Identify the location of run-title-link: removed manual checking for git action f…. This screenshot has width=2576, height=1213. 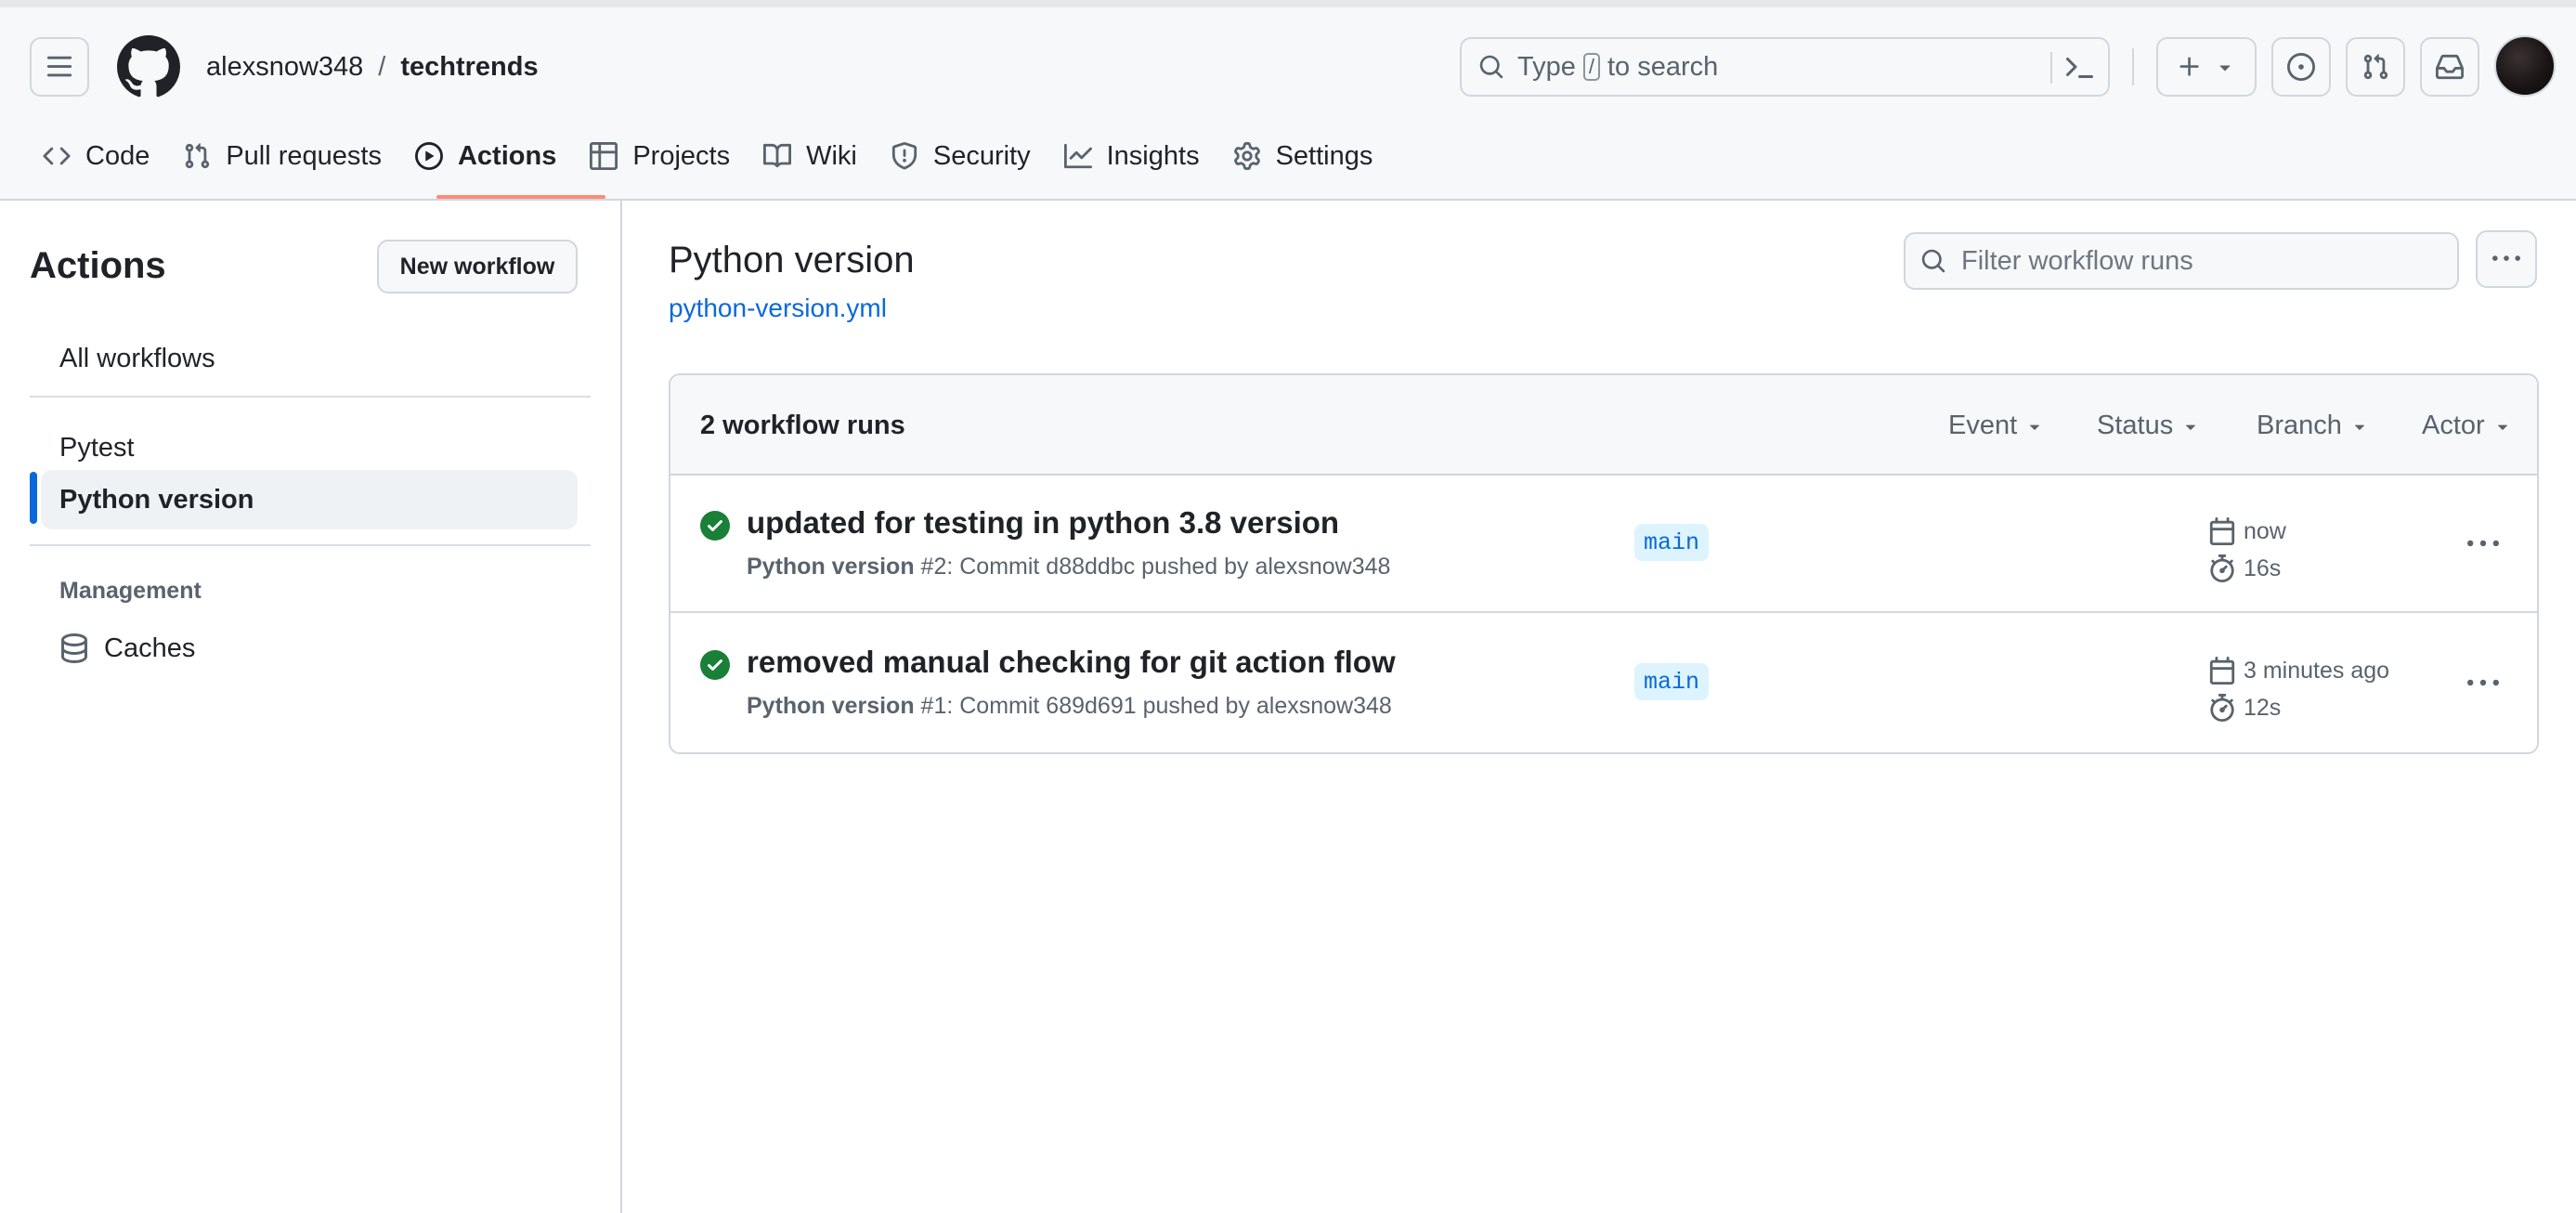
(1071, 663).